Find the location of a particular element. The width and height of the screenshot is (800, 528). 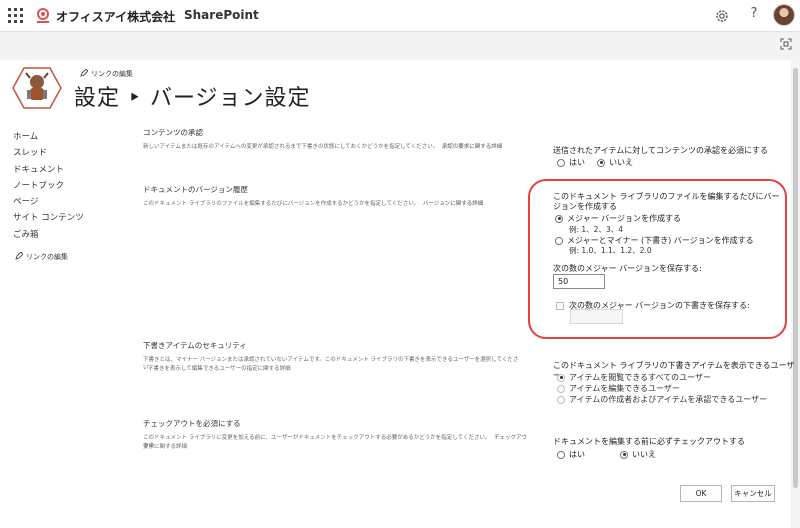

nav-item-documents: ドキュメント is located at coordinates (48, 170).